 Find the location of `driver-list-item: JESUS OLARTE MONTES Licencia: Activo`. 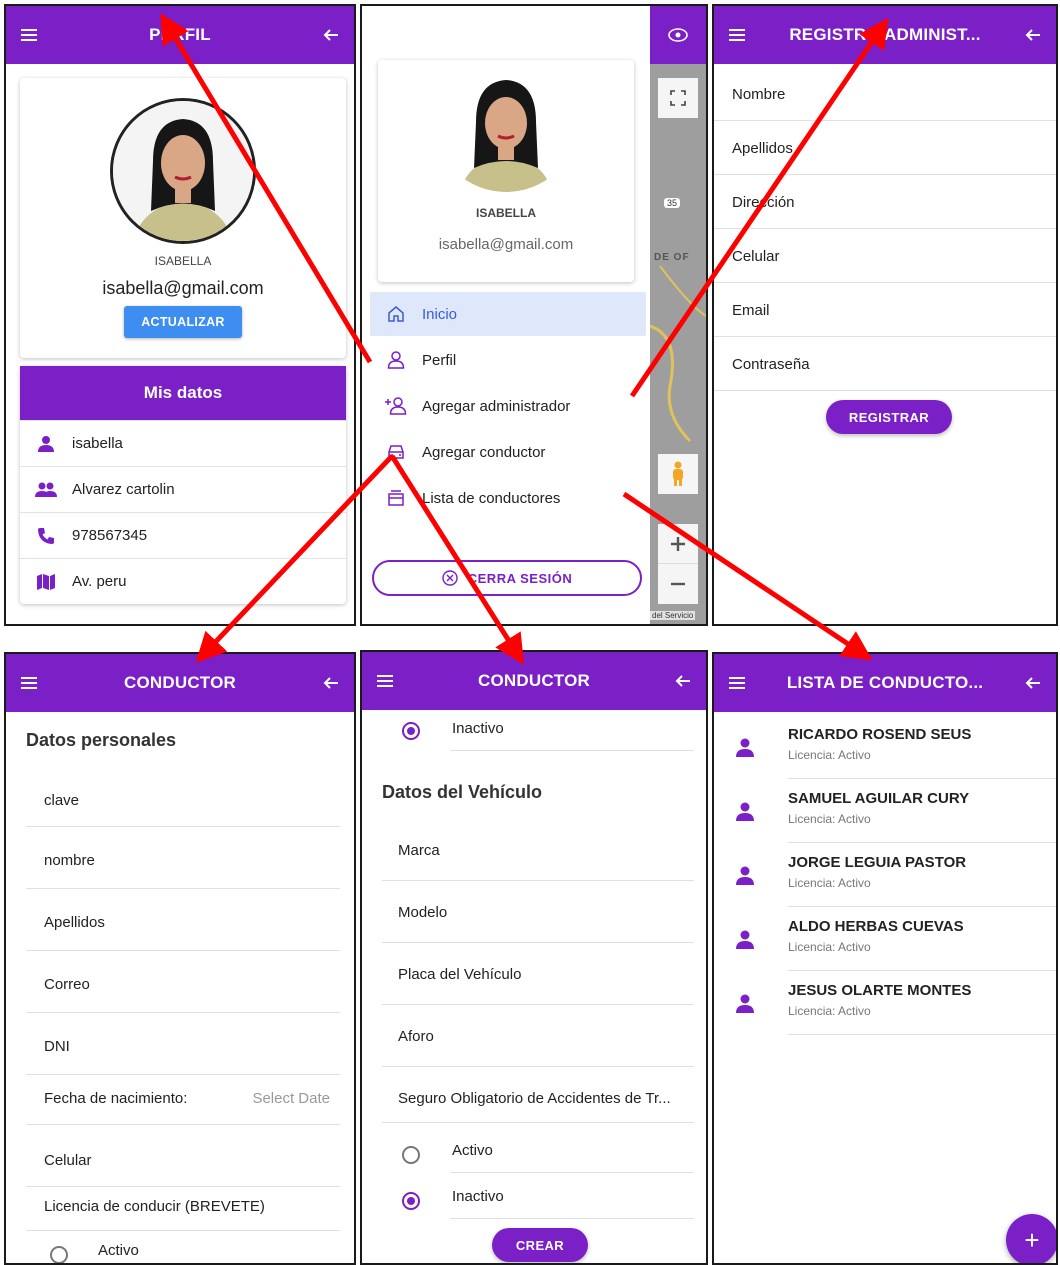

driver-list-item: JESUS OLARTE MONTES Licencia: Activo is located at coordinates (885, 1014).